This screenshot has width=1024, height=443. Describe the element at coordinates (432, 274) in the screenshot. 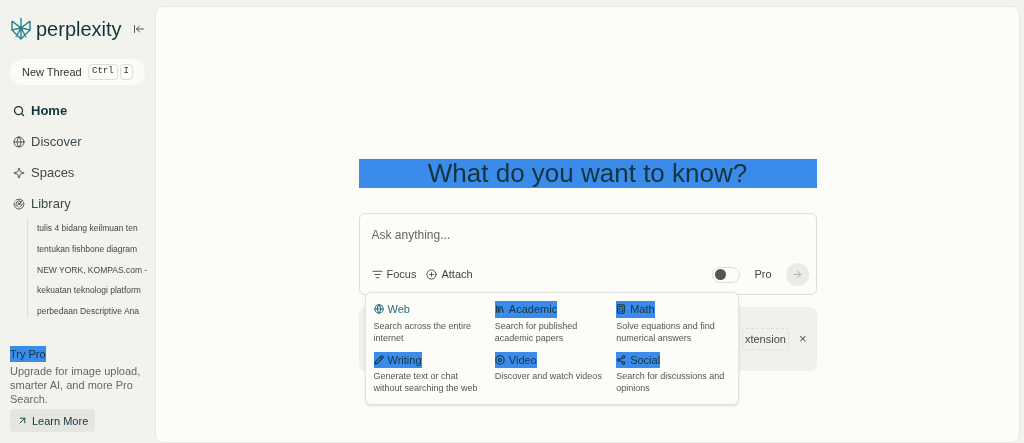

I see `plus-icon` at that location.